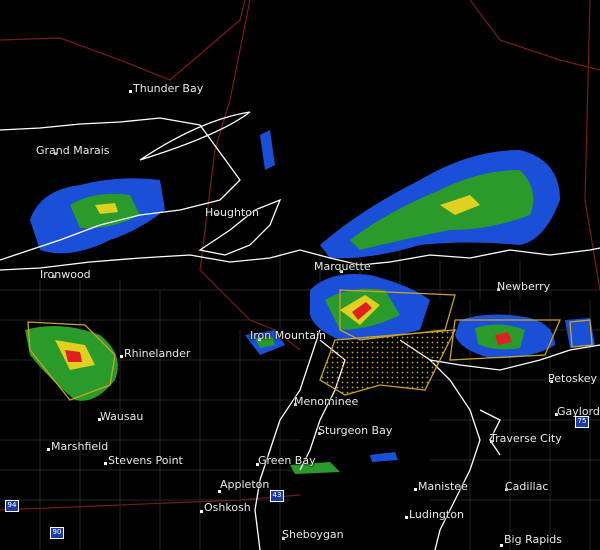 The height and width of the screenshot is (550, 600). What do you see at coordinates (313, 534) in the screenshot?
I see `city-sheboygan: Sheboygan` at bounding box center [313, 534].